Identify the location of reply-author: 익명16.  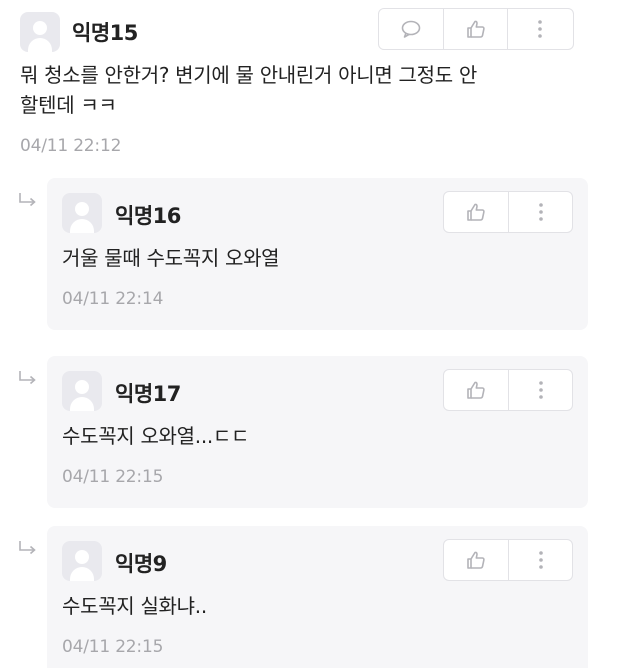
(148, 216).